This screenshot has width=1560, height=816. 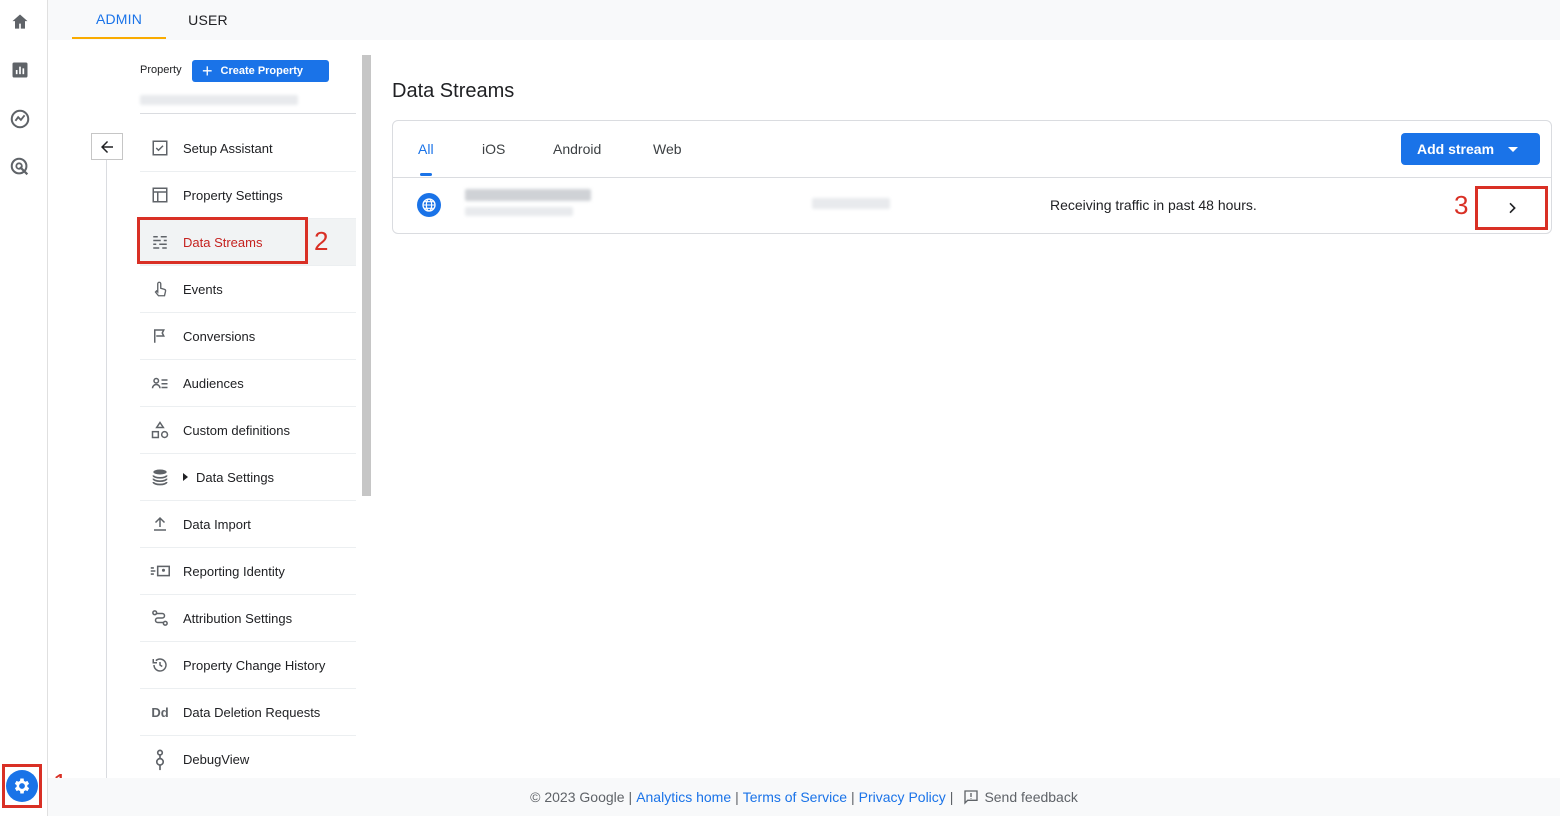 I want to click on tab-ios: iOS, so click(x=493, y=149).